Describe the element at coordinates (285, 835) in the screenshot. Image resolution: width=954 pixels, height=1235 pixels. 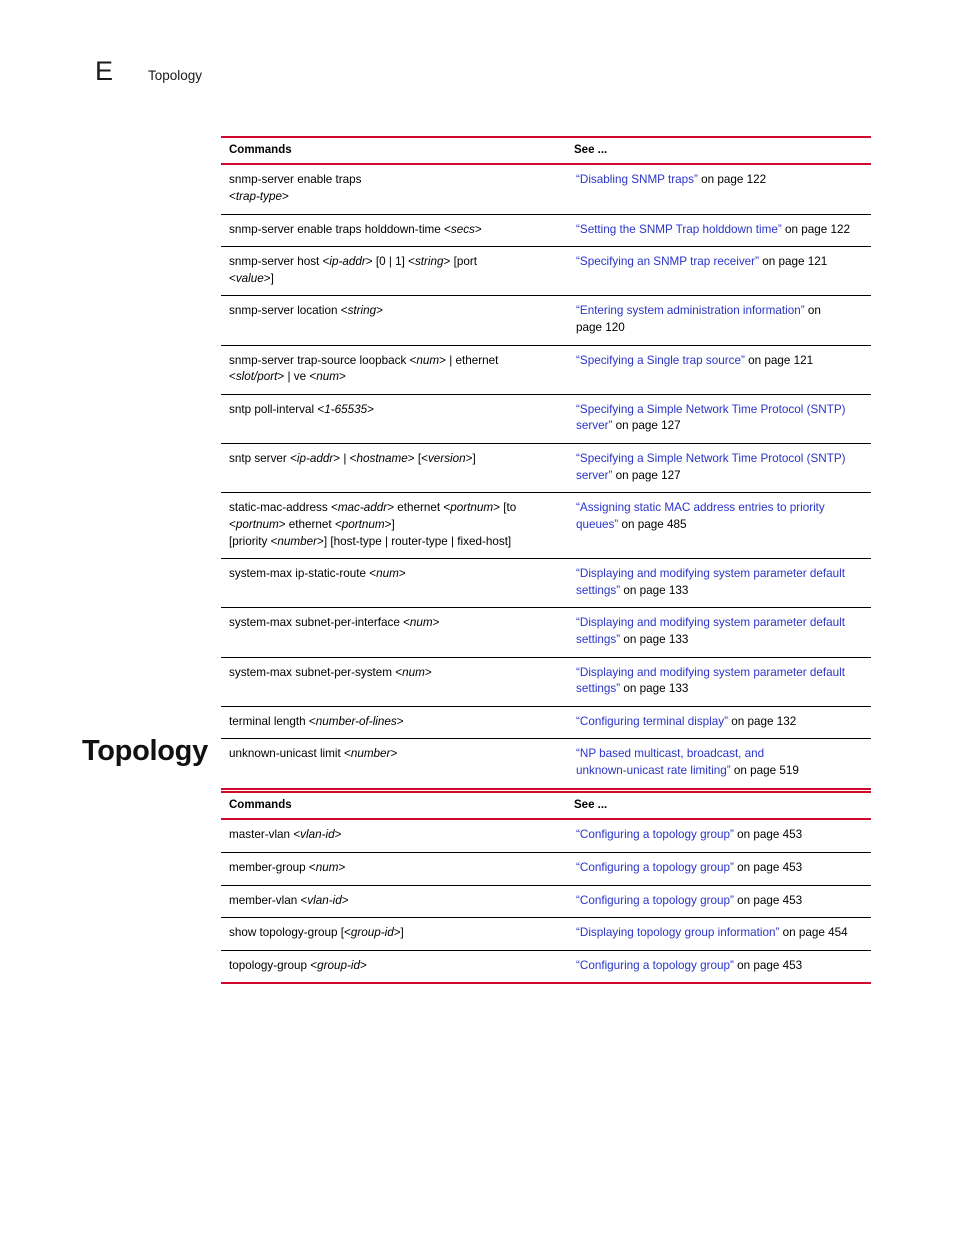
I see `command-syntax: master-vlan <vlan-id>` at that location.